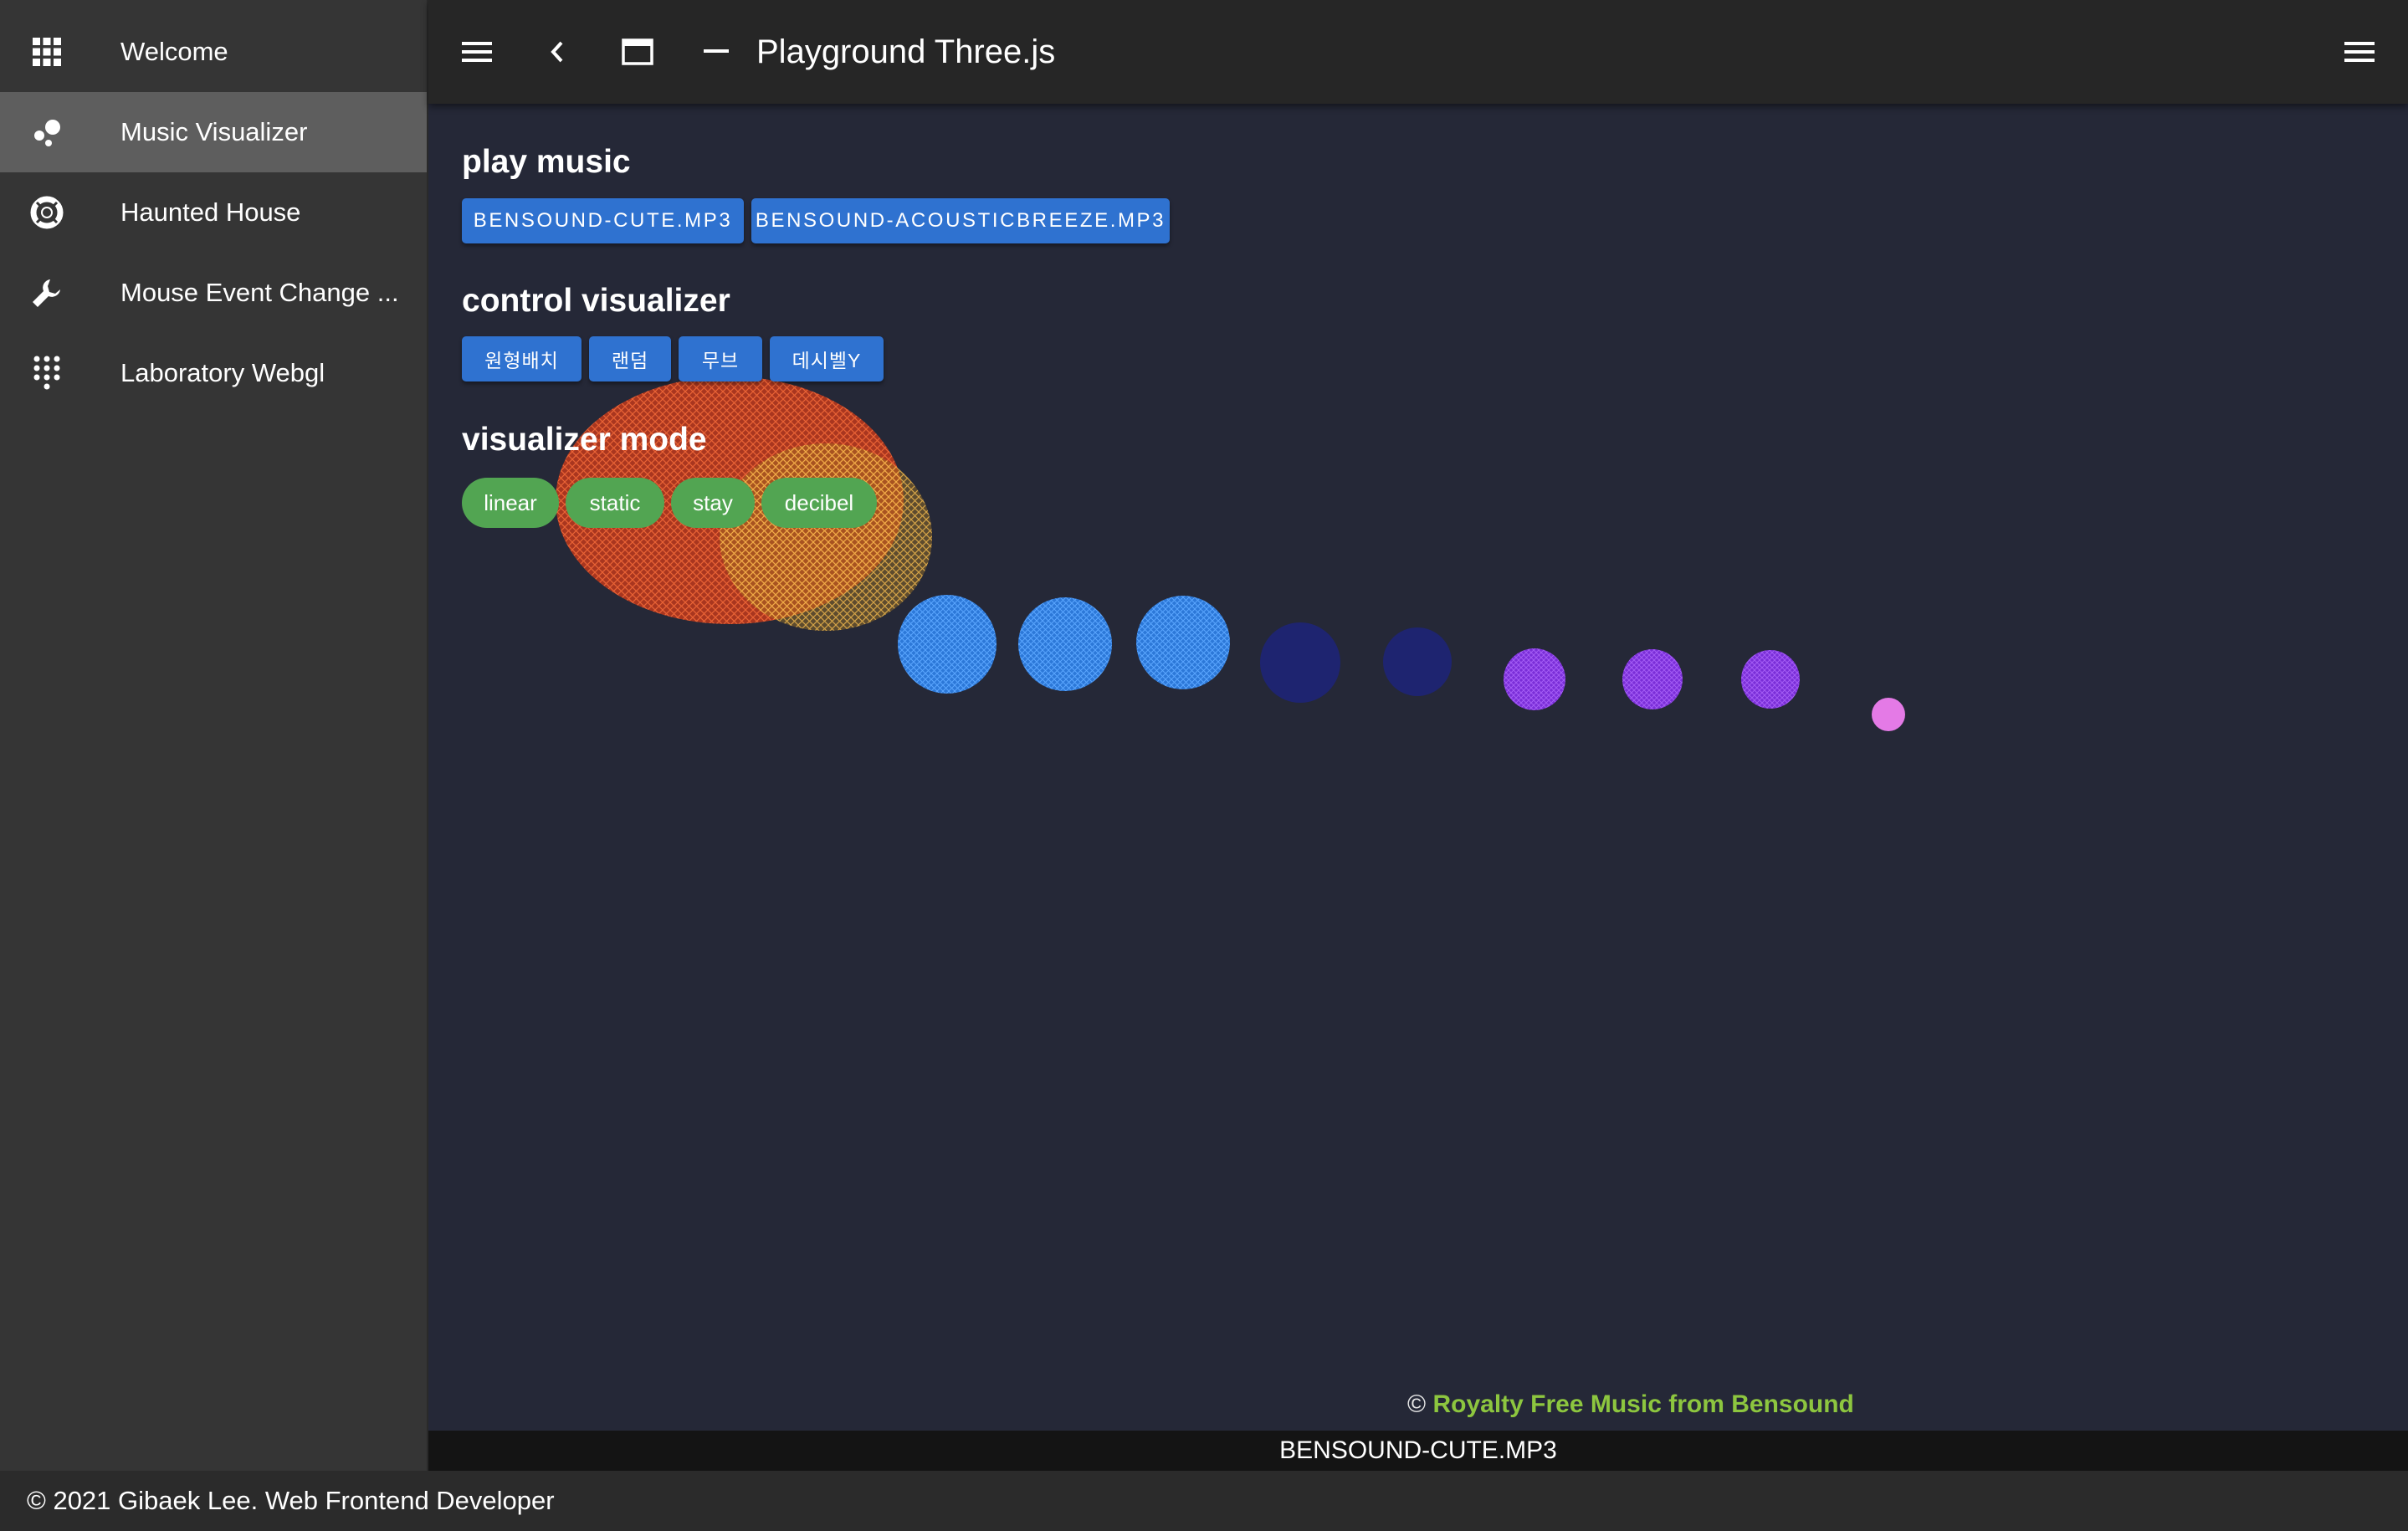 The image size is (2408, 1531). What do you see at coordinates (826, 537) in the screenshot?
I see `yellow-wireframe-sphere` at bounding box center [826, 537].